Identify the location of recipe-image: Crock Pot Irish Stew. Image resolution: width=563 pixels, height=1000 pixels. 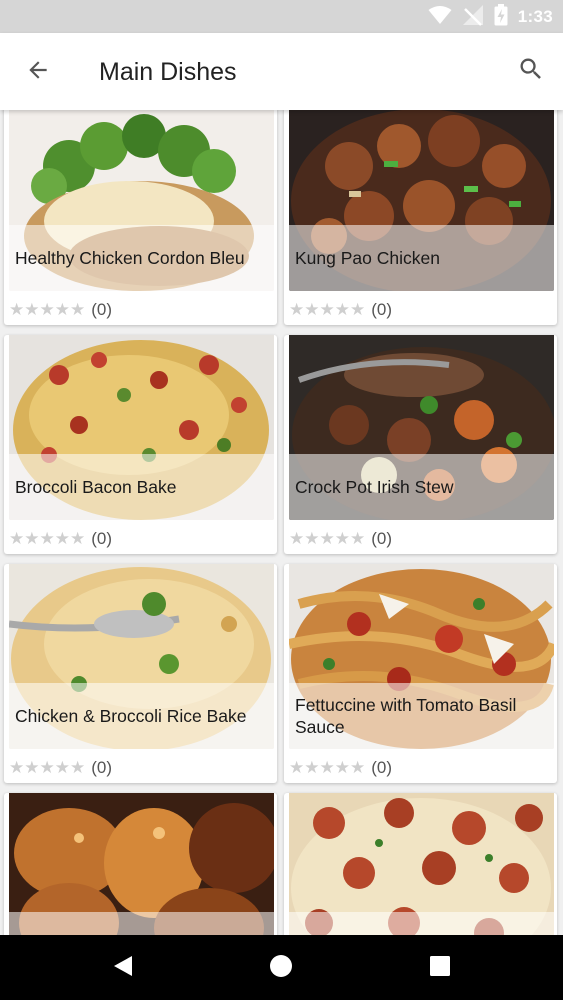
(421, 427).